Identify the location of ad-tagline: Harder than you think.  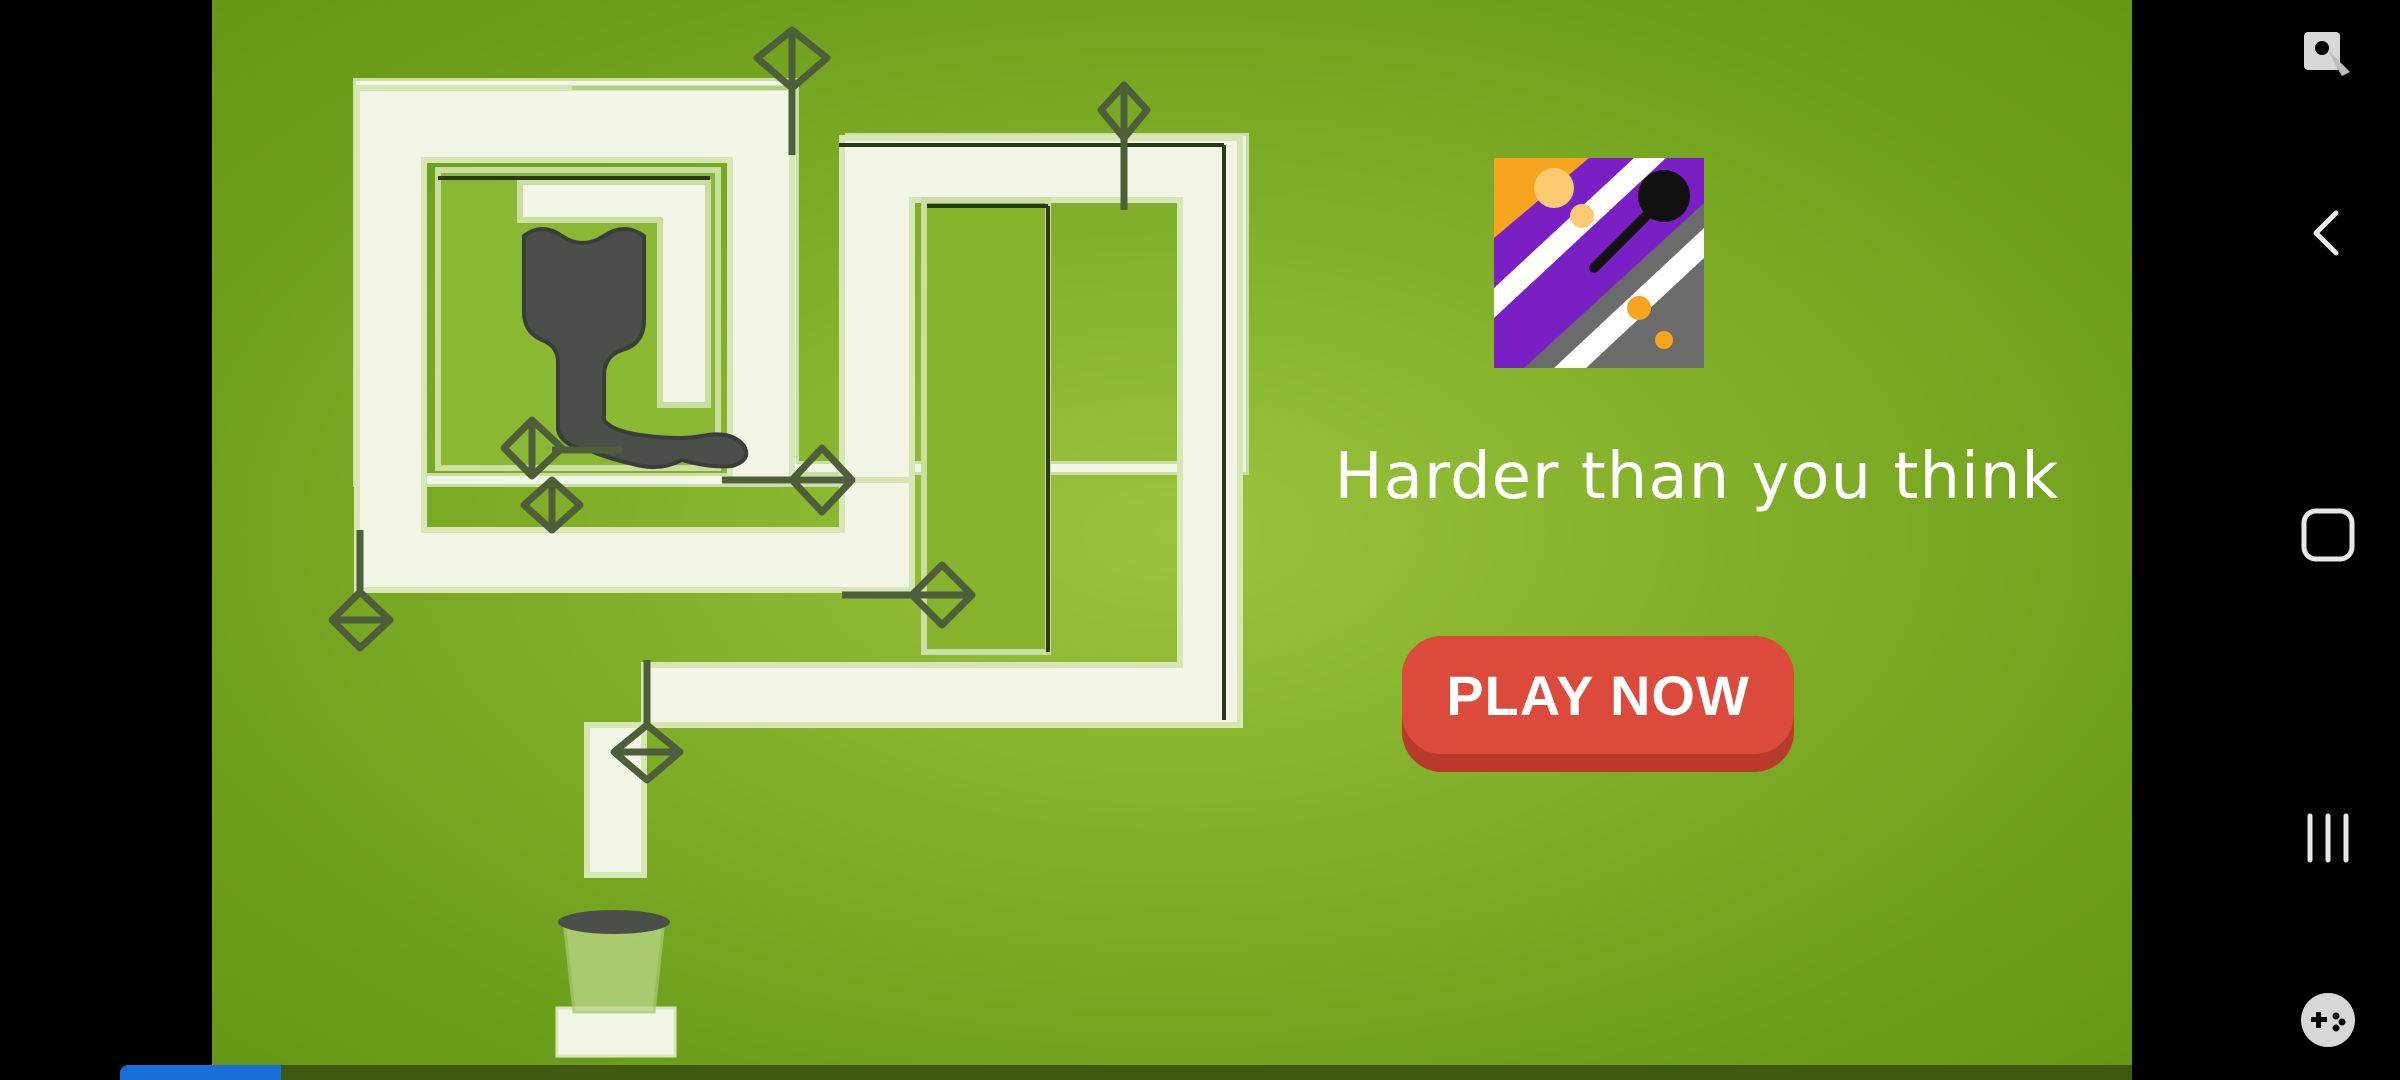
(1697, 477).